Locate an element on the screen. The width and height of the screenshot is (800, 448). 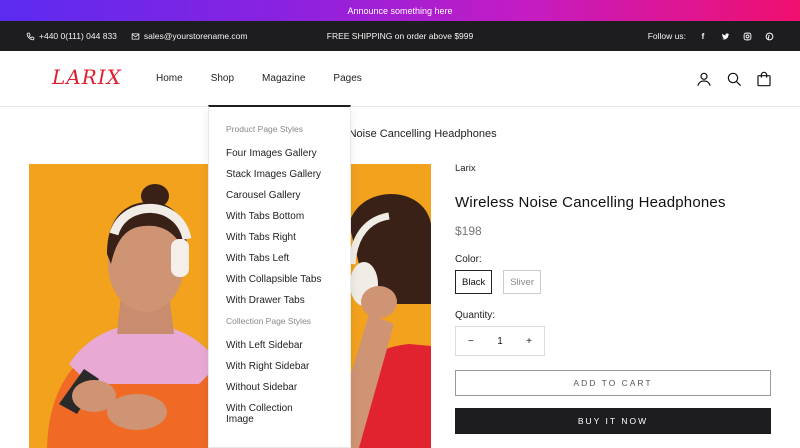
cart-icon is located at coordinates (764, 79).